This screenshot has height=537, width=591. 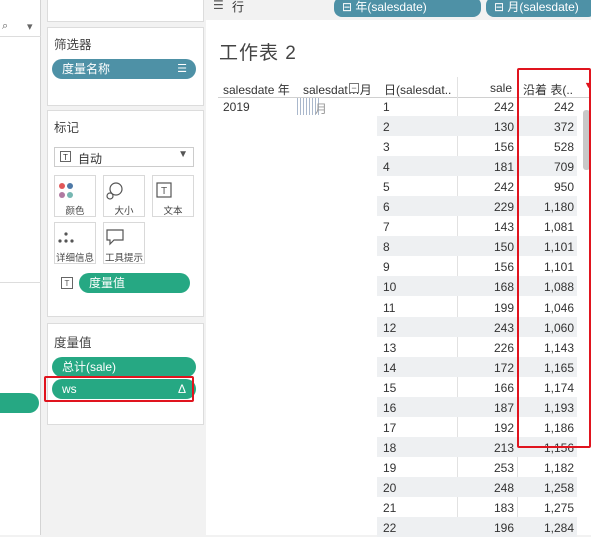 I want to click on text-button-label: 文本, so click(x=173, y=211).